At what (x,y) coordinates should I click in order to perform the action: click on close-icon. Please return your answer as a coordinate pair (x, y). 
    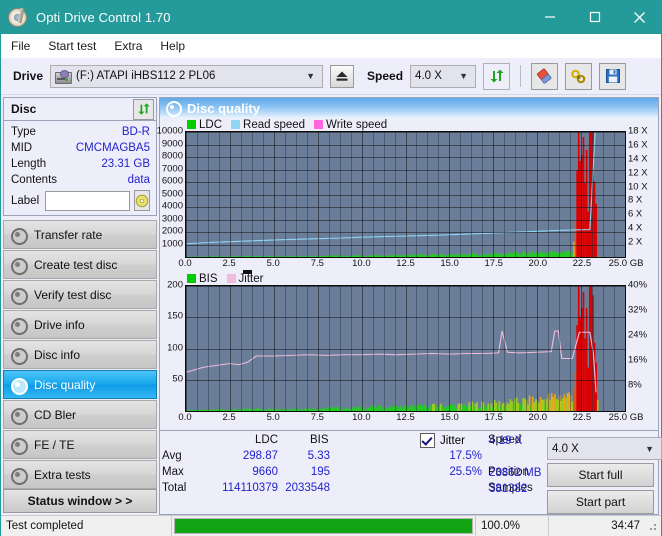
    Looking at the image, I should click on (639, 17).